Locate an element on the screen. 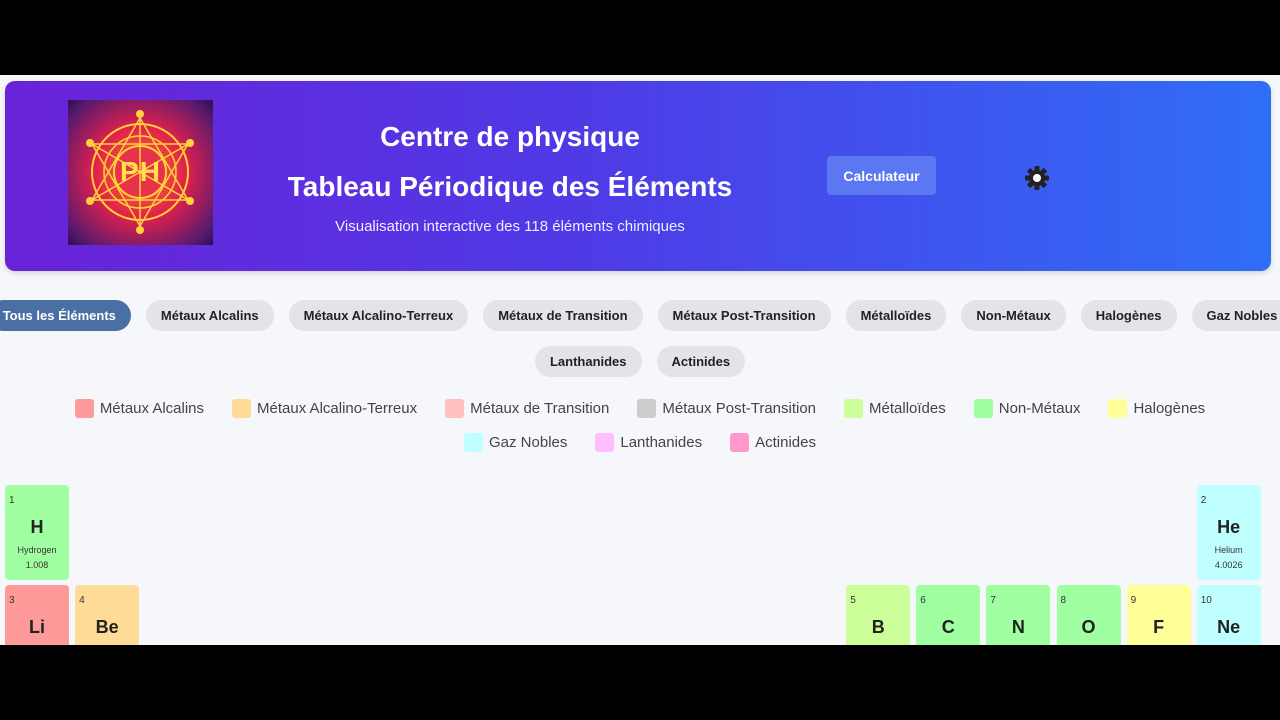 The height and width of the screenshot is (720, 1280). element-number: 7 is located at coordinates (993, 600).